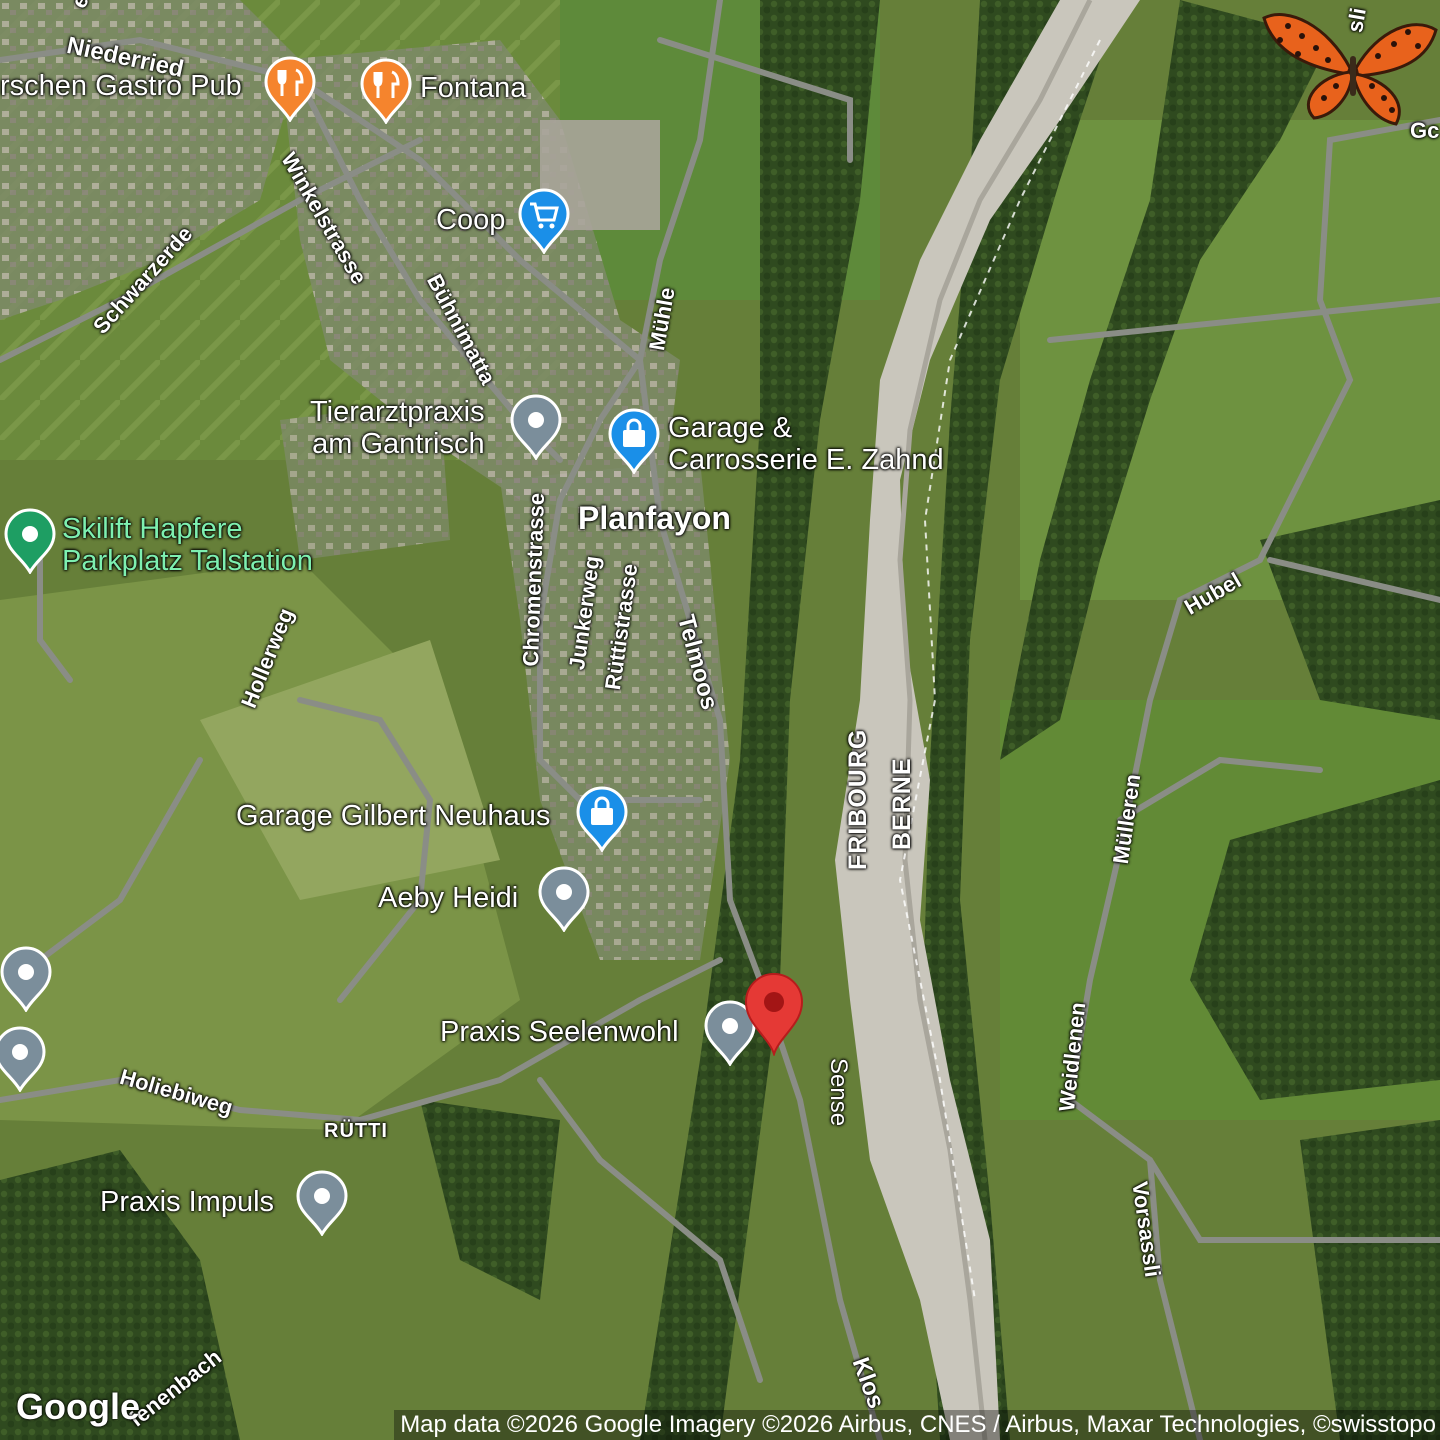 The height and width of the screenshot is (1440, 1440). I want to click on park-pin-icon, so click(30, 541).